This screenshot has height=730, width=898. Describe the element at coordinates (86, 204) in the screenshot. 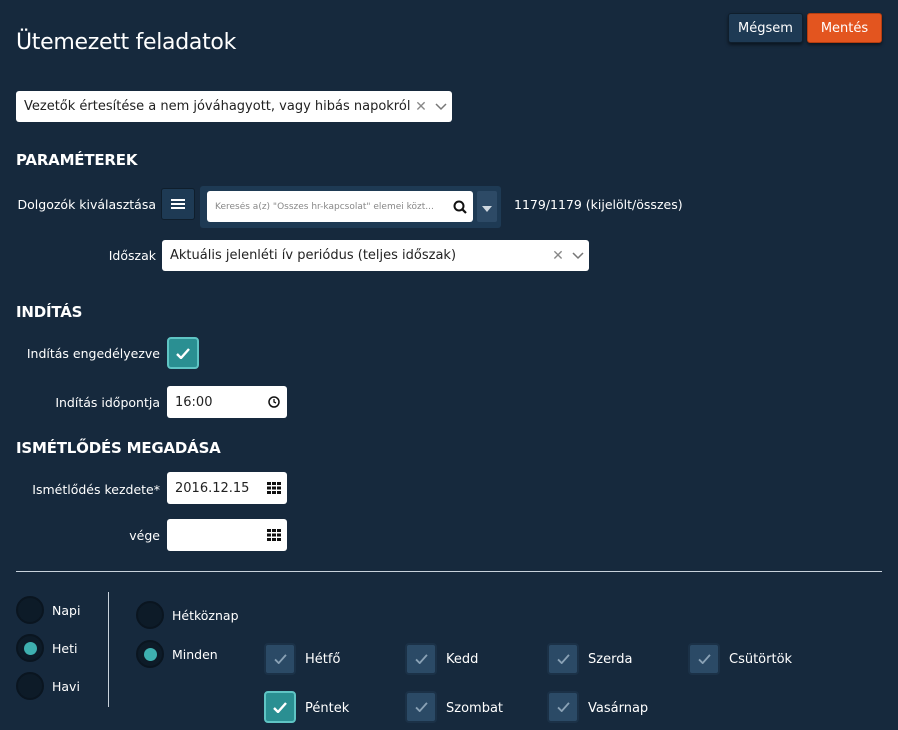

I see `employees-label: Dolgozók kiválasztása` at that location.